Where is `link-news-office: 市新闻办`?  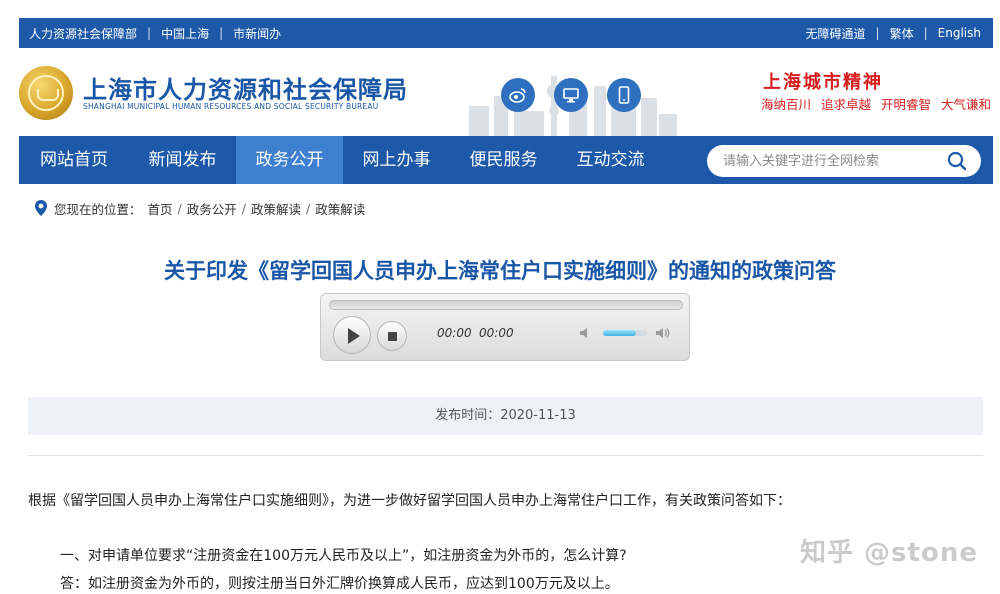
link-news-office: 市新闻办 is located at coordinates (257, 33).